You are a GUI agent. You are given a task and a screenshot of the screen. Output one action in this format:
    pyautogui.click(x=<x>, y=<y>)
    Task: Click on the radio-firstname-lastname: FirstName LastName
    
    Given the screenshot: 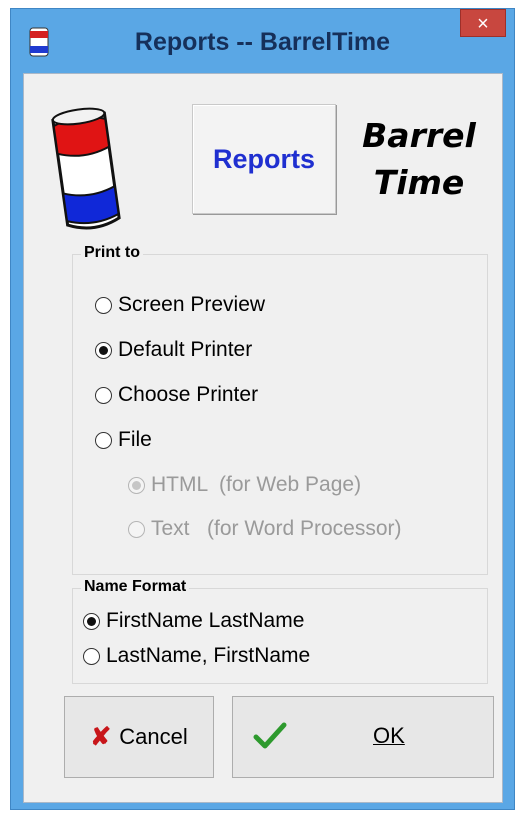 What is the action you would take?
    pyautogui.click(x=193, y=621)
    